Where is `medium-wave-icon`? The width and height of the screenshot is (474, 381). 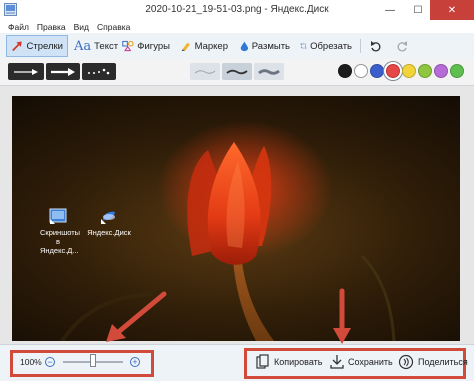 medium-wave-icon is located at coordinates (237, 71).